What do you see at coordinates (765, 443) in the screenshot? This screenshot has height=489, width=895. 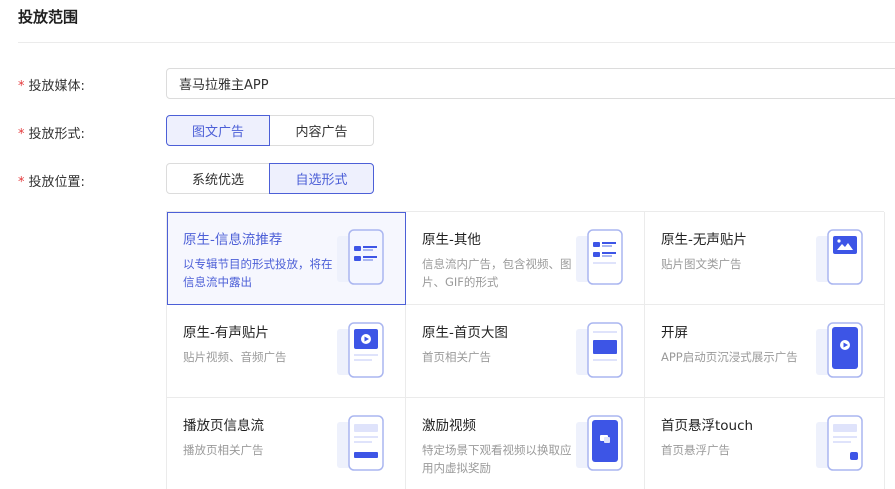 I see `placement-card-home-float: 首页悬浮touch 首页悬浮广告` at bounding box center [765, 443].